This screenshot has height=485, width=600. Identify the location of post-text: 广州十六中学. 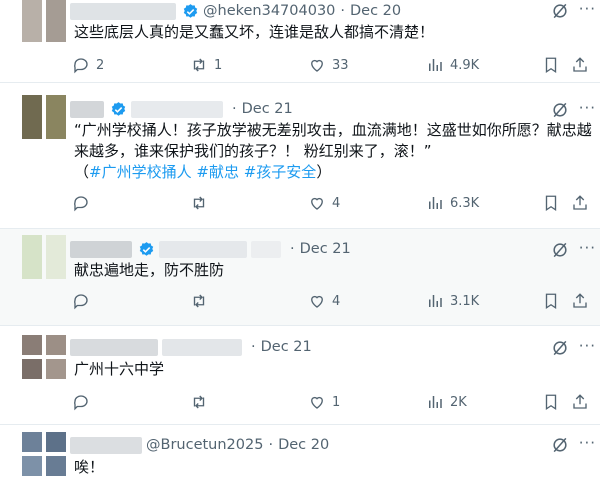
(119, 369).